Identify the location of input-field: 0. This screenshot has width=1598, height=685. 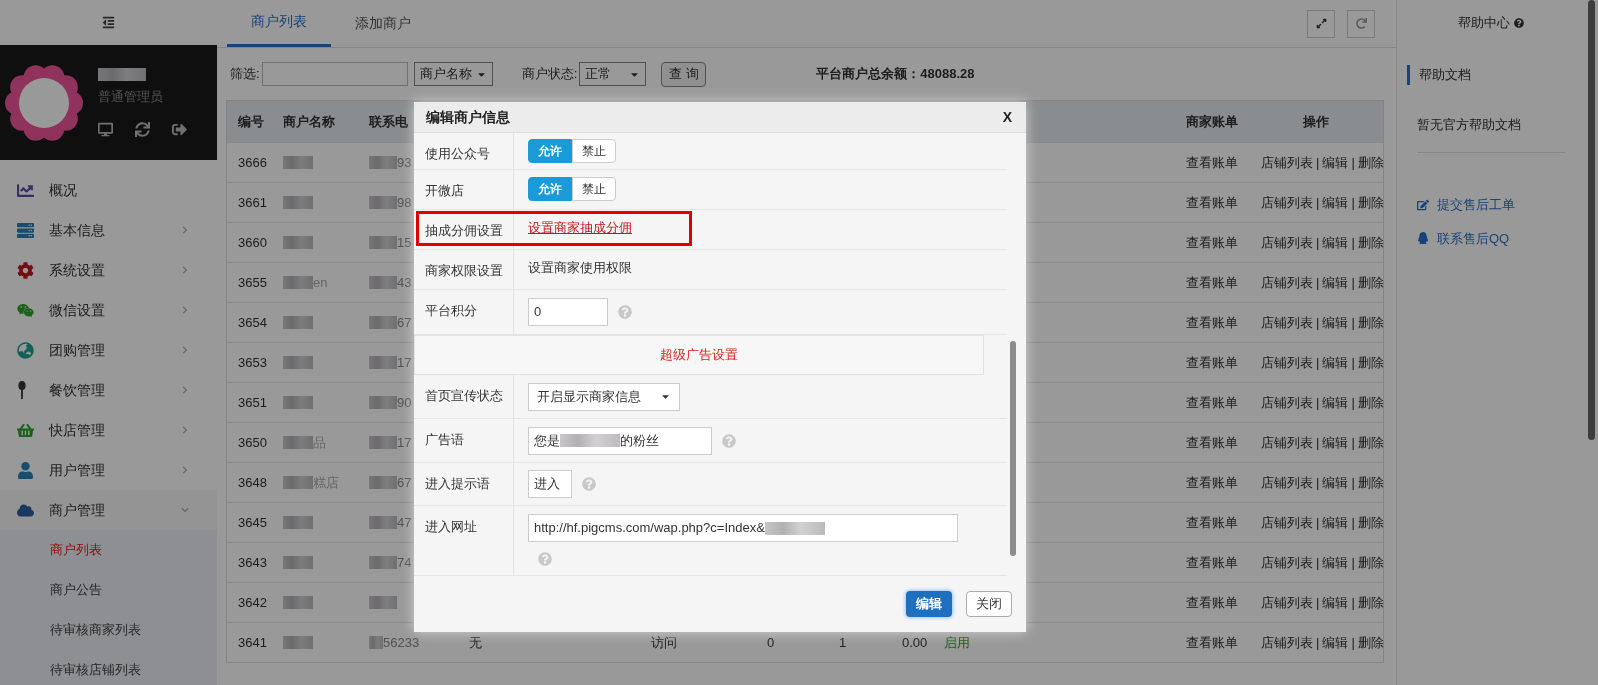
(568, 311).